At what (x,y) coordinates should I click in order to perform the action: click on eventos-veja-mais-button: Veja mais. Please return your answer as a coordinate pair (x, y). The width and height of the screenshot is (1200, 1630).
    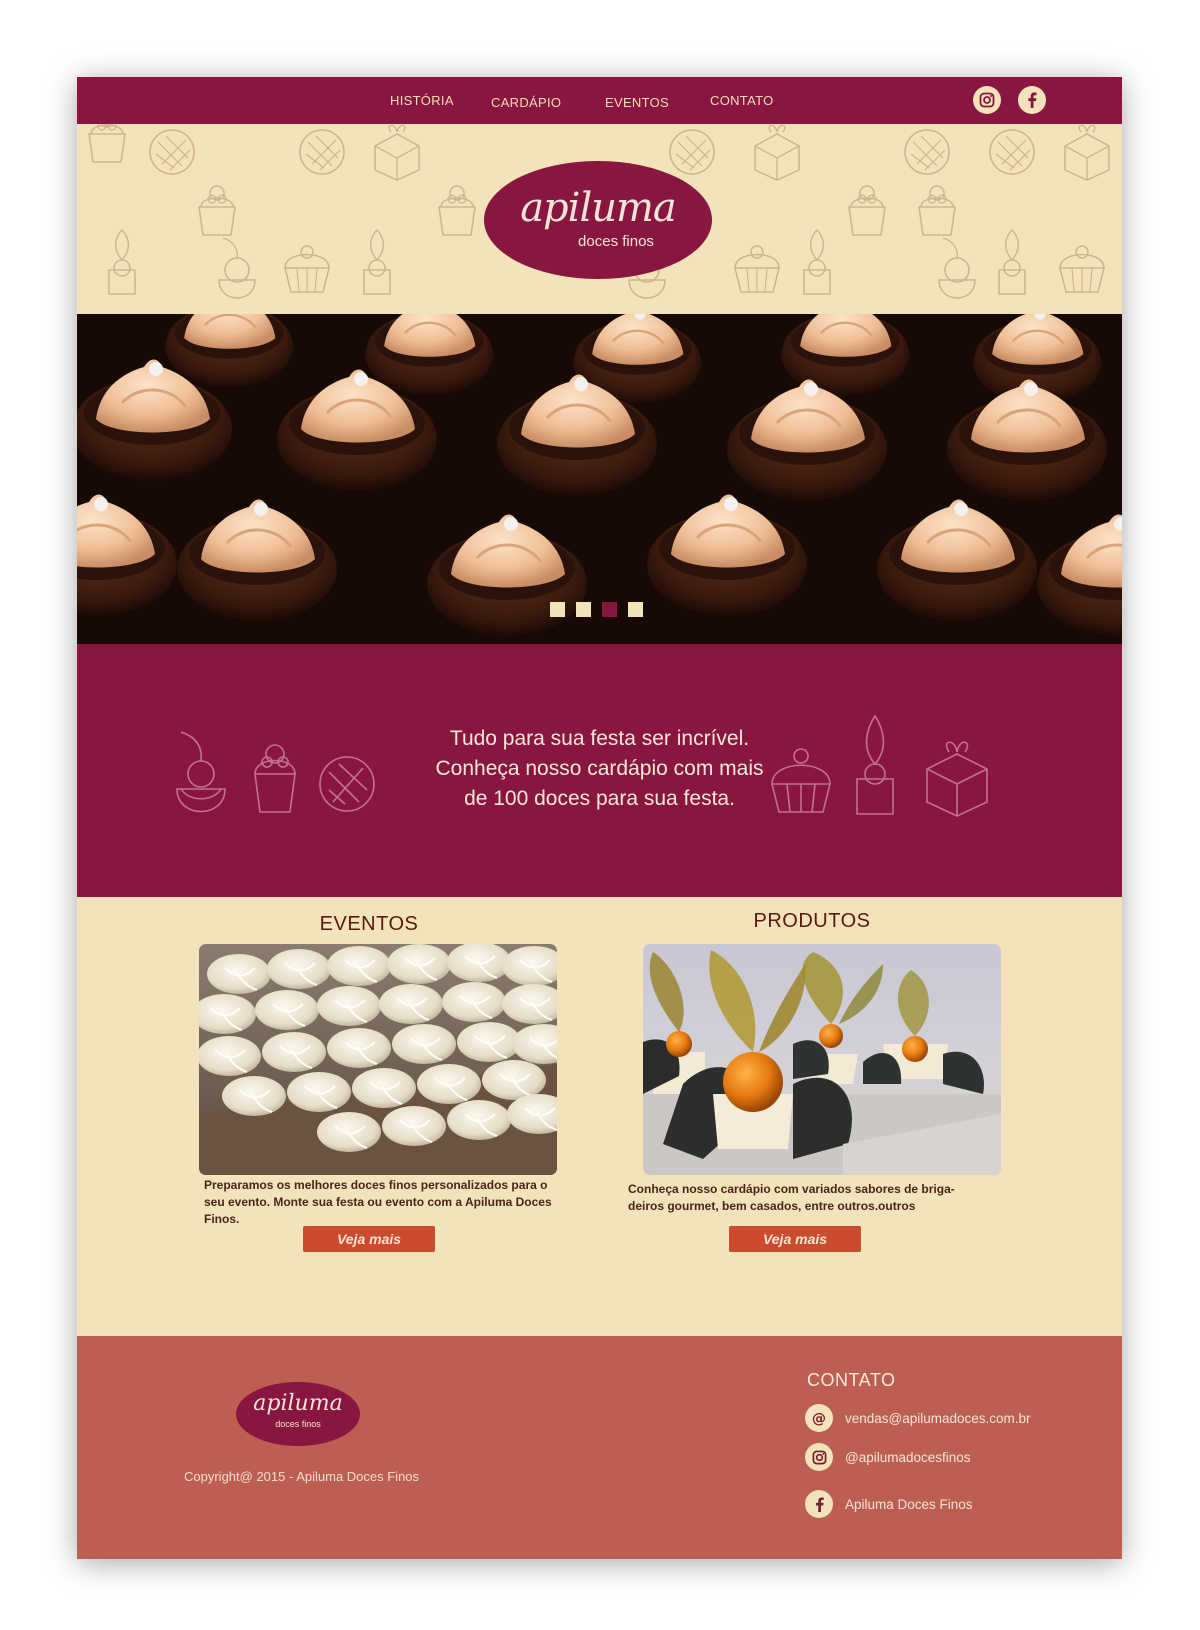
    Looking at the image, I should click on (369, 1239).